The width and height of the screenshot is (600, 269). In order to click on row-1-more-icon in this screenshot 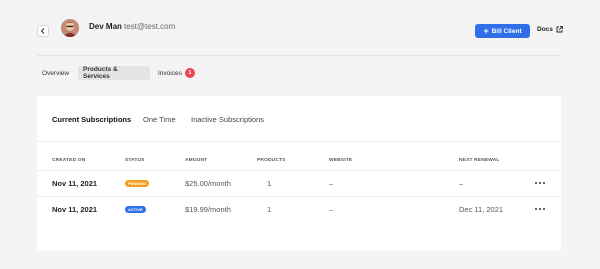, I will do `click(540, 183)`.